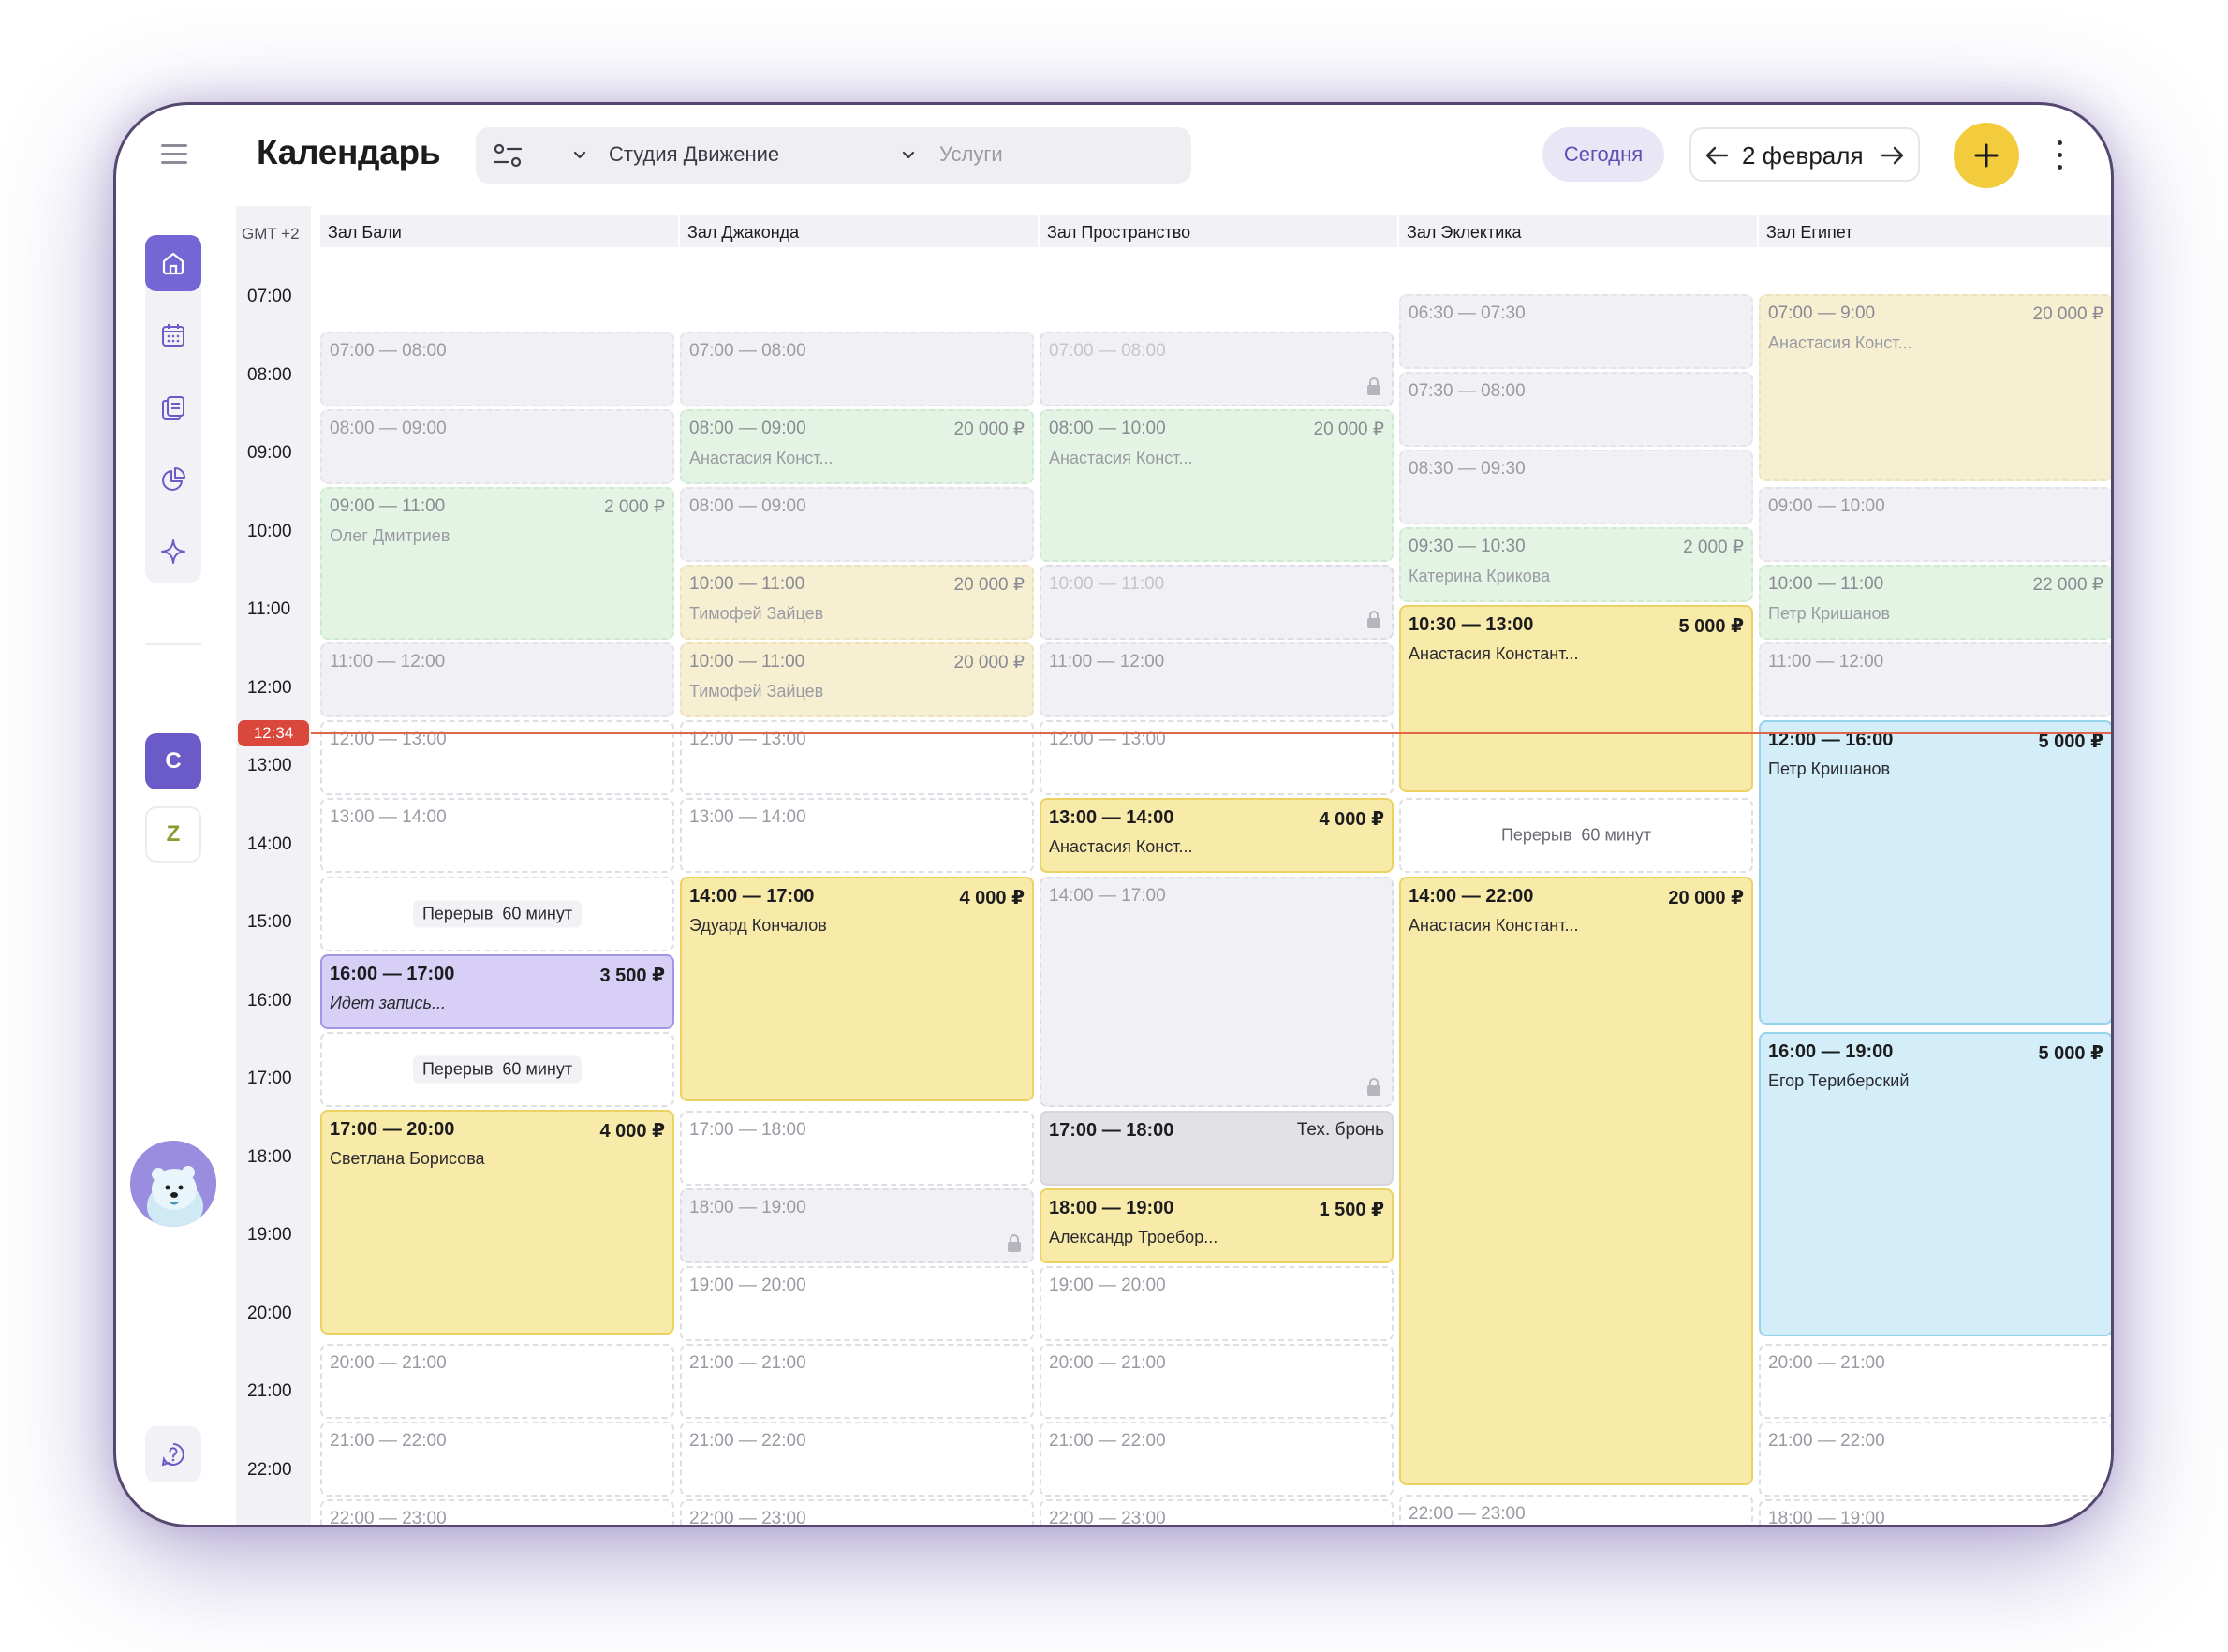 The height and width of the screenshot is (1652, 2228). What do you see at coordinates (971, 154) in the screenshot?
I see `services-select: Услуги` at bounding box center [971, 154].